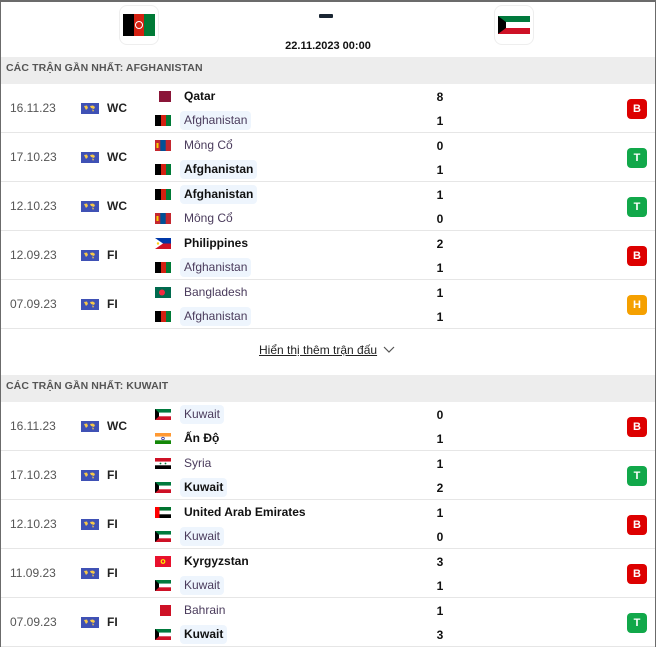  What do you see at coordinates (206, 194) in the screenshot?
I see `home-team: Afghanistan` at bounding box center [206, 194].